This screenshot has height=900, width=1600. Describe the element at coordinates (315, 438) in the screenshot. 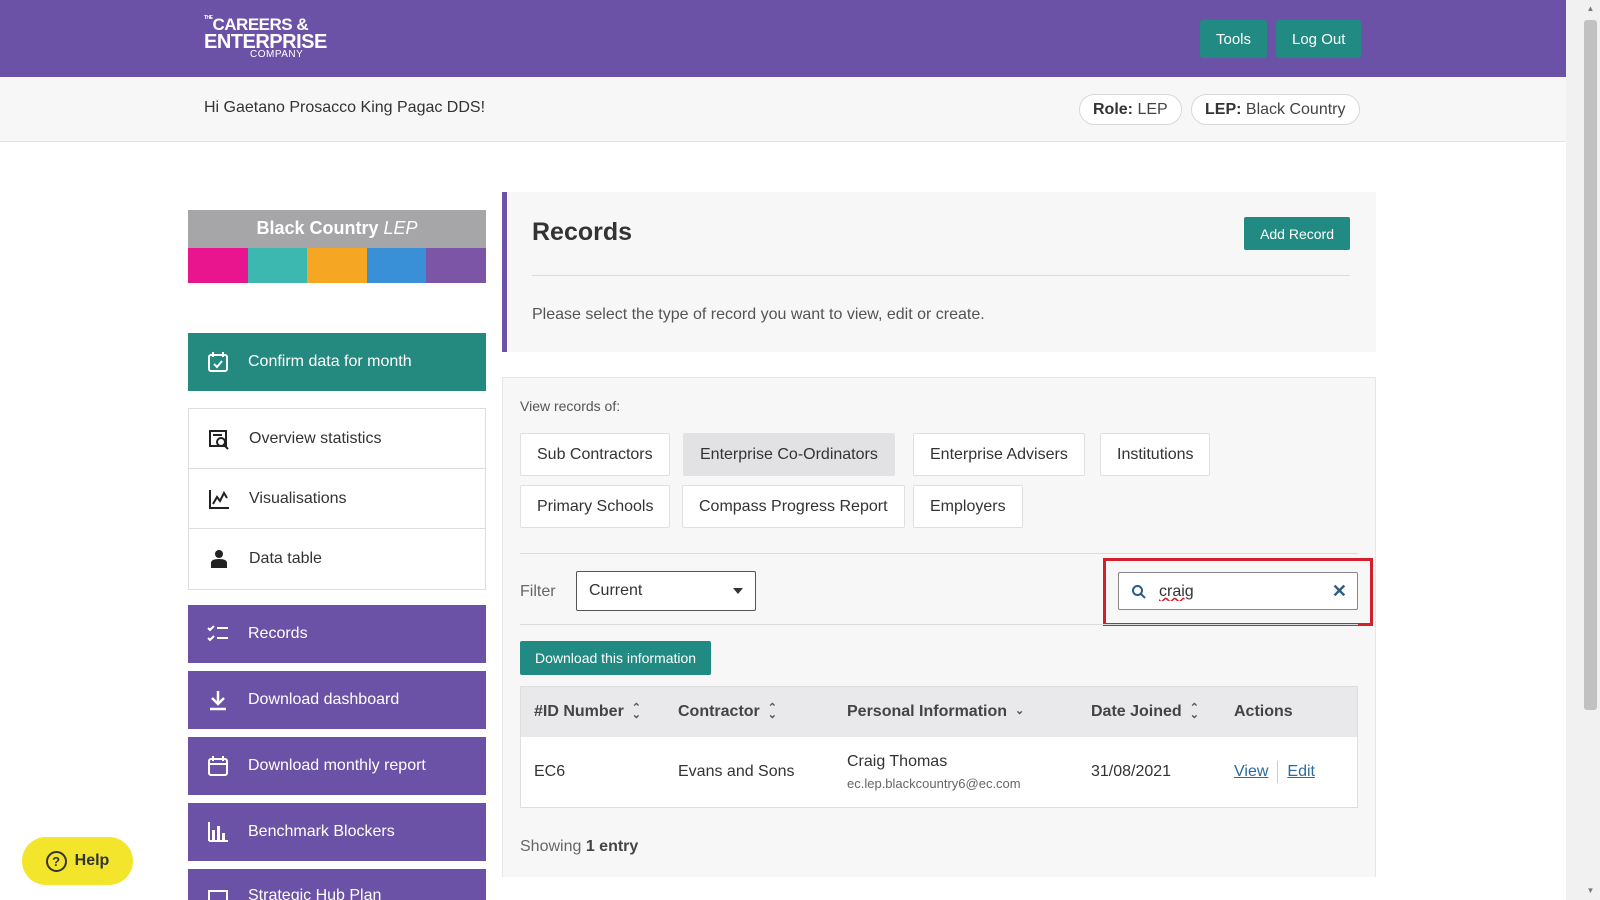

I see `sidebar-item-label: Overview statistics` at that location.